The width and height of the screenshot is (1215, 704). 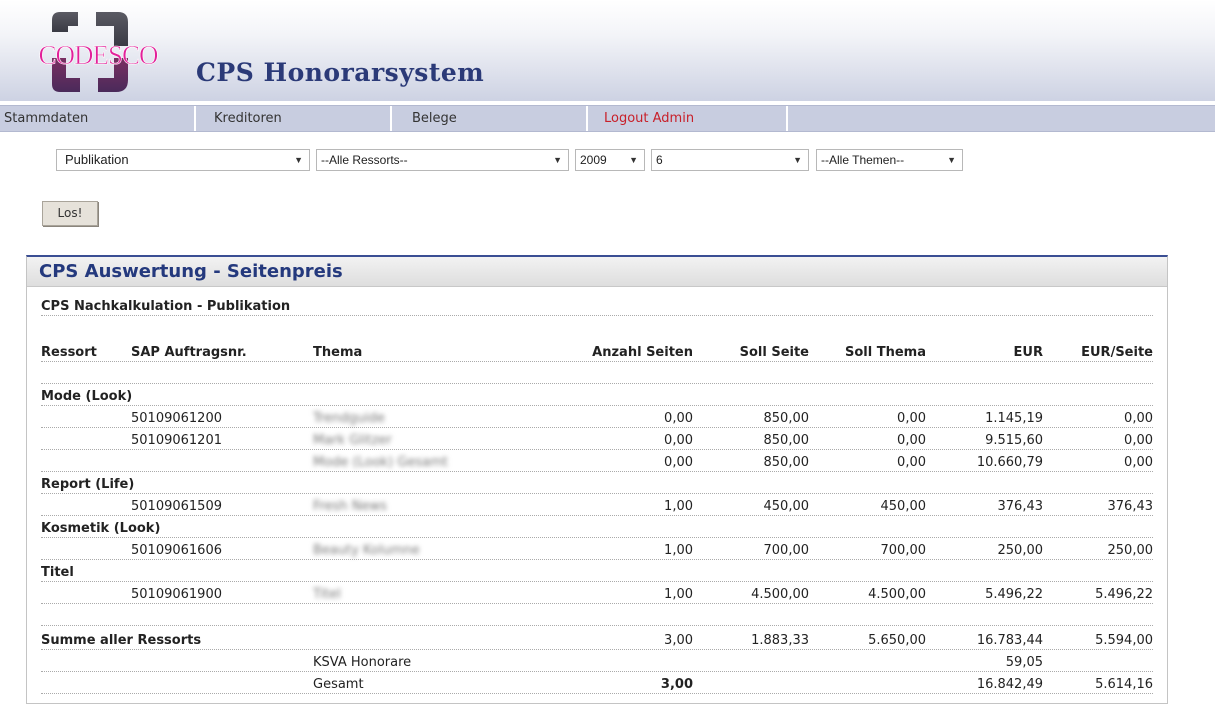 What do you see at coordinates (338, 684) in the screenshot?
I see `gesamt-label: Gesamt` at bounding box center [338, 684].